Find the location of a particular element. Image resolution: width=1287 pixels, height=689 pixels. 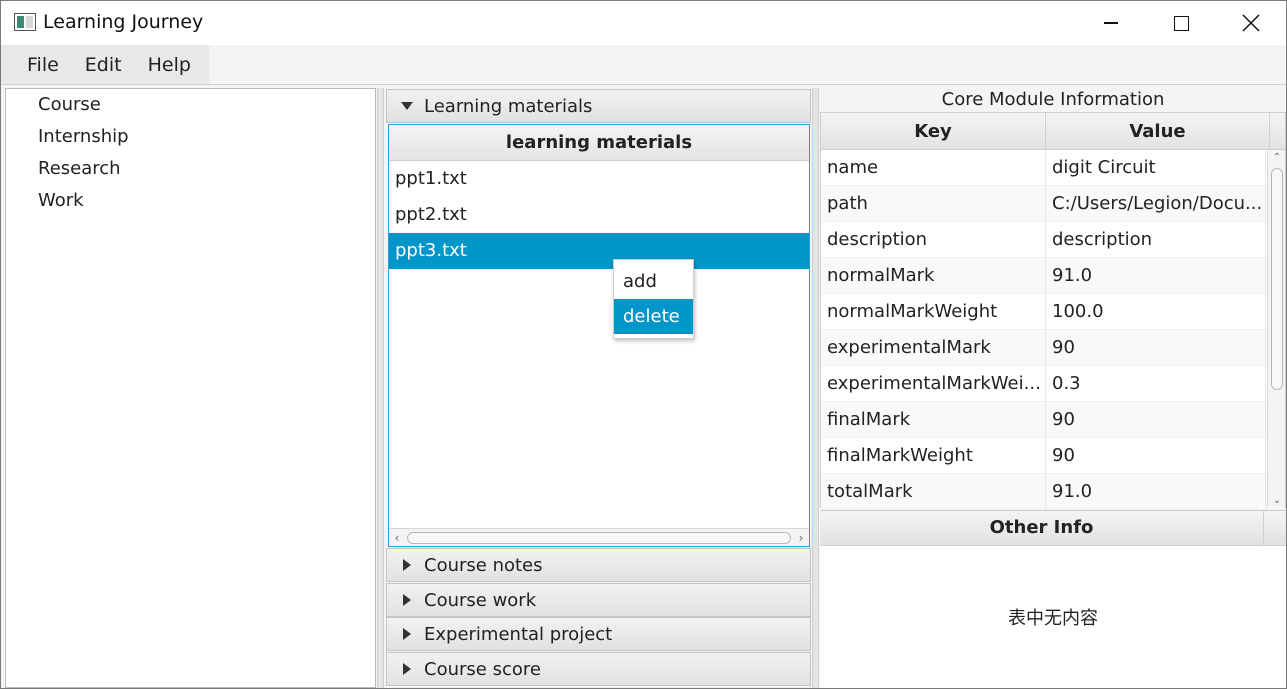

cell-key: description is located at coordinates (933, 239).